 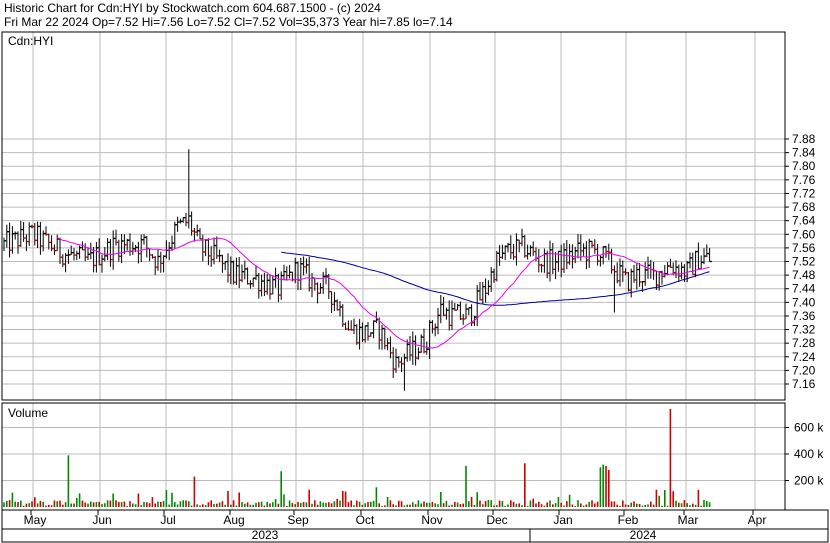 What do you see at coordinates (431, 520) in the screenshot?
I see `month-label: Nov` at bounding box center [431, 520].